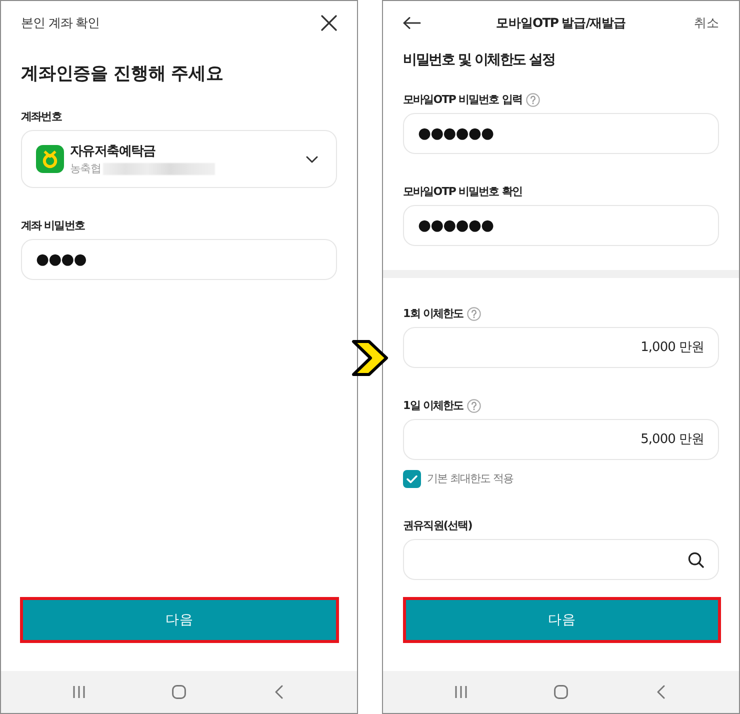 The width and height of the screenshot is (740, 714). I want to click on password-dots: ●●●●, so click(61, 259).